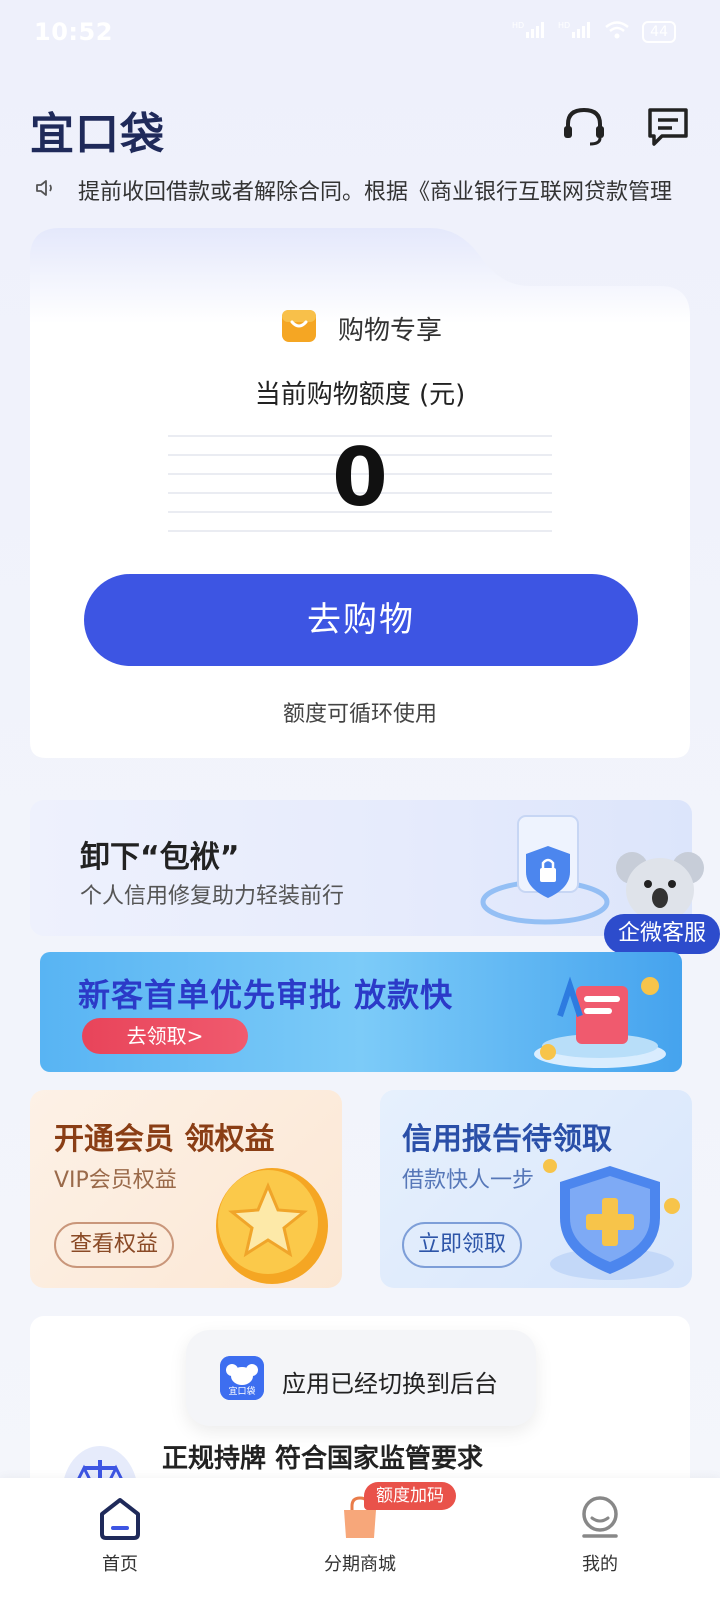 This screenshot has height=1600, width=720. What do you see at coordinates (186, 1189) in the screenshot?
I see `vip-card: 开通会员 领权益 VIP会员权益 查看权益` at bounding box center [186, 1189].